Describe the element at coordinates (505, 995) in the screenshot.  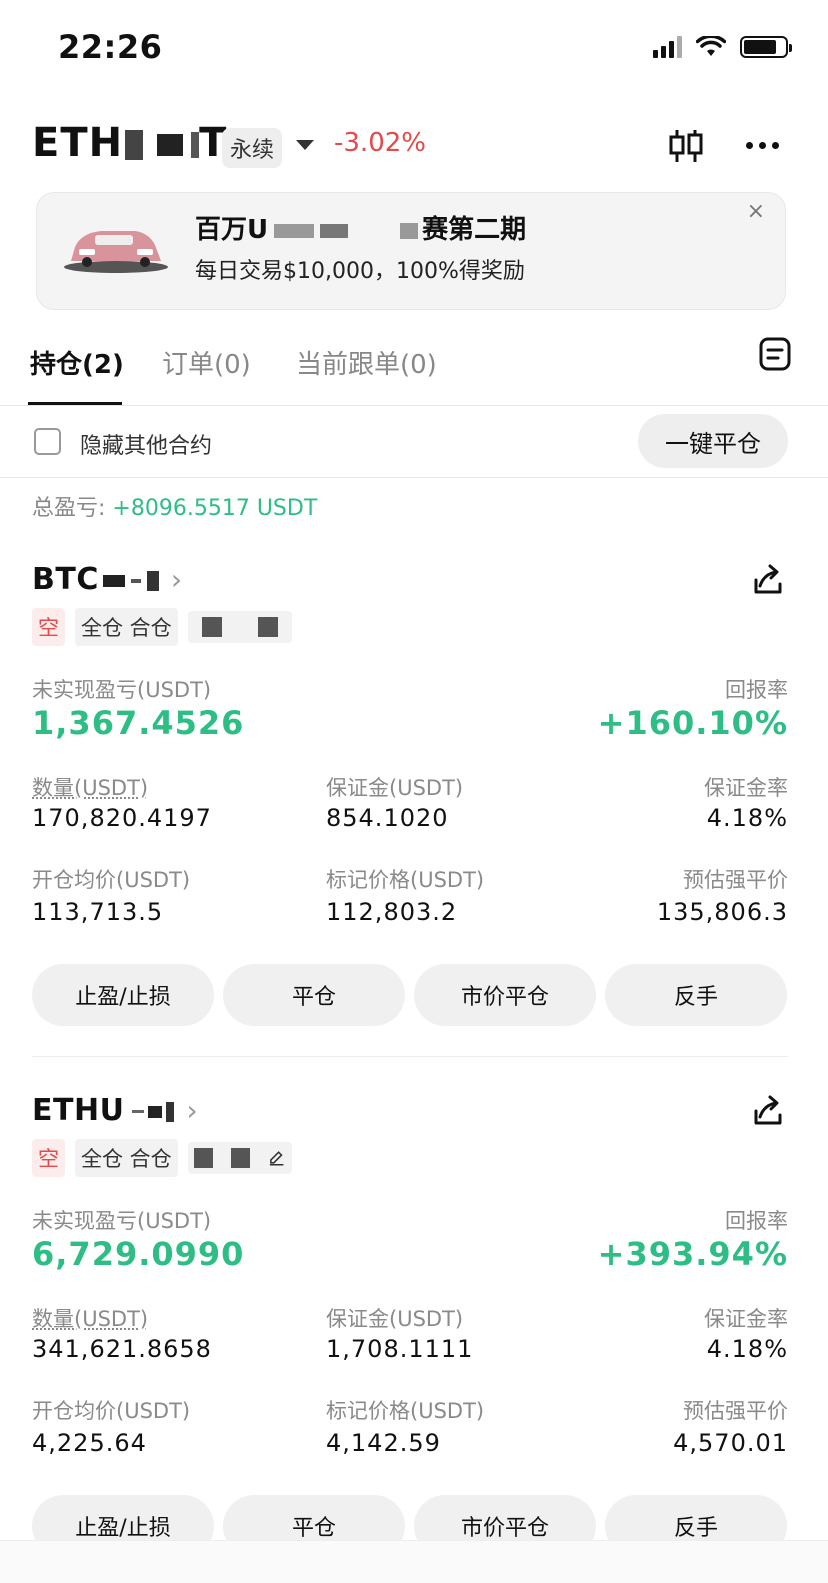
I see `market-close-button: 市价平仓` at that location.